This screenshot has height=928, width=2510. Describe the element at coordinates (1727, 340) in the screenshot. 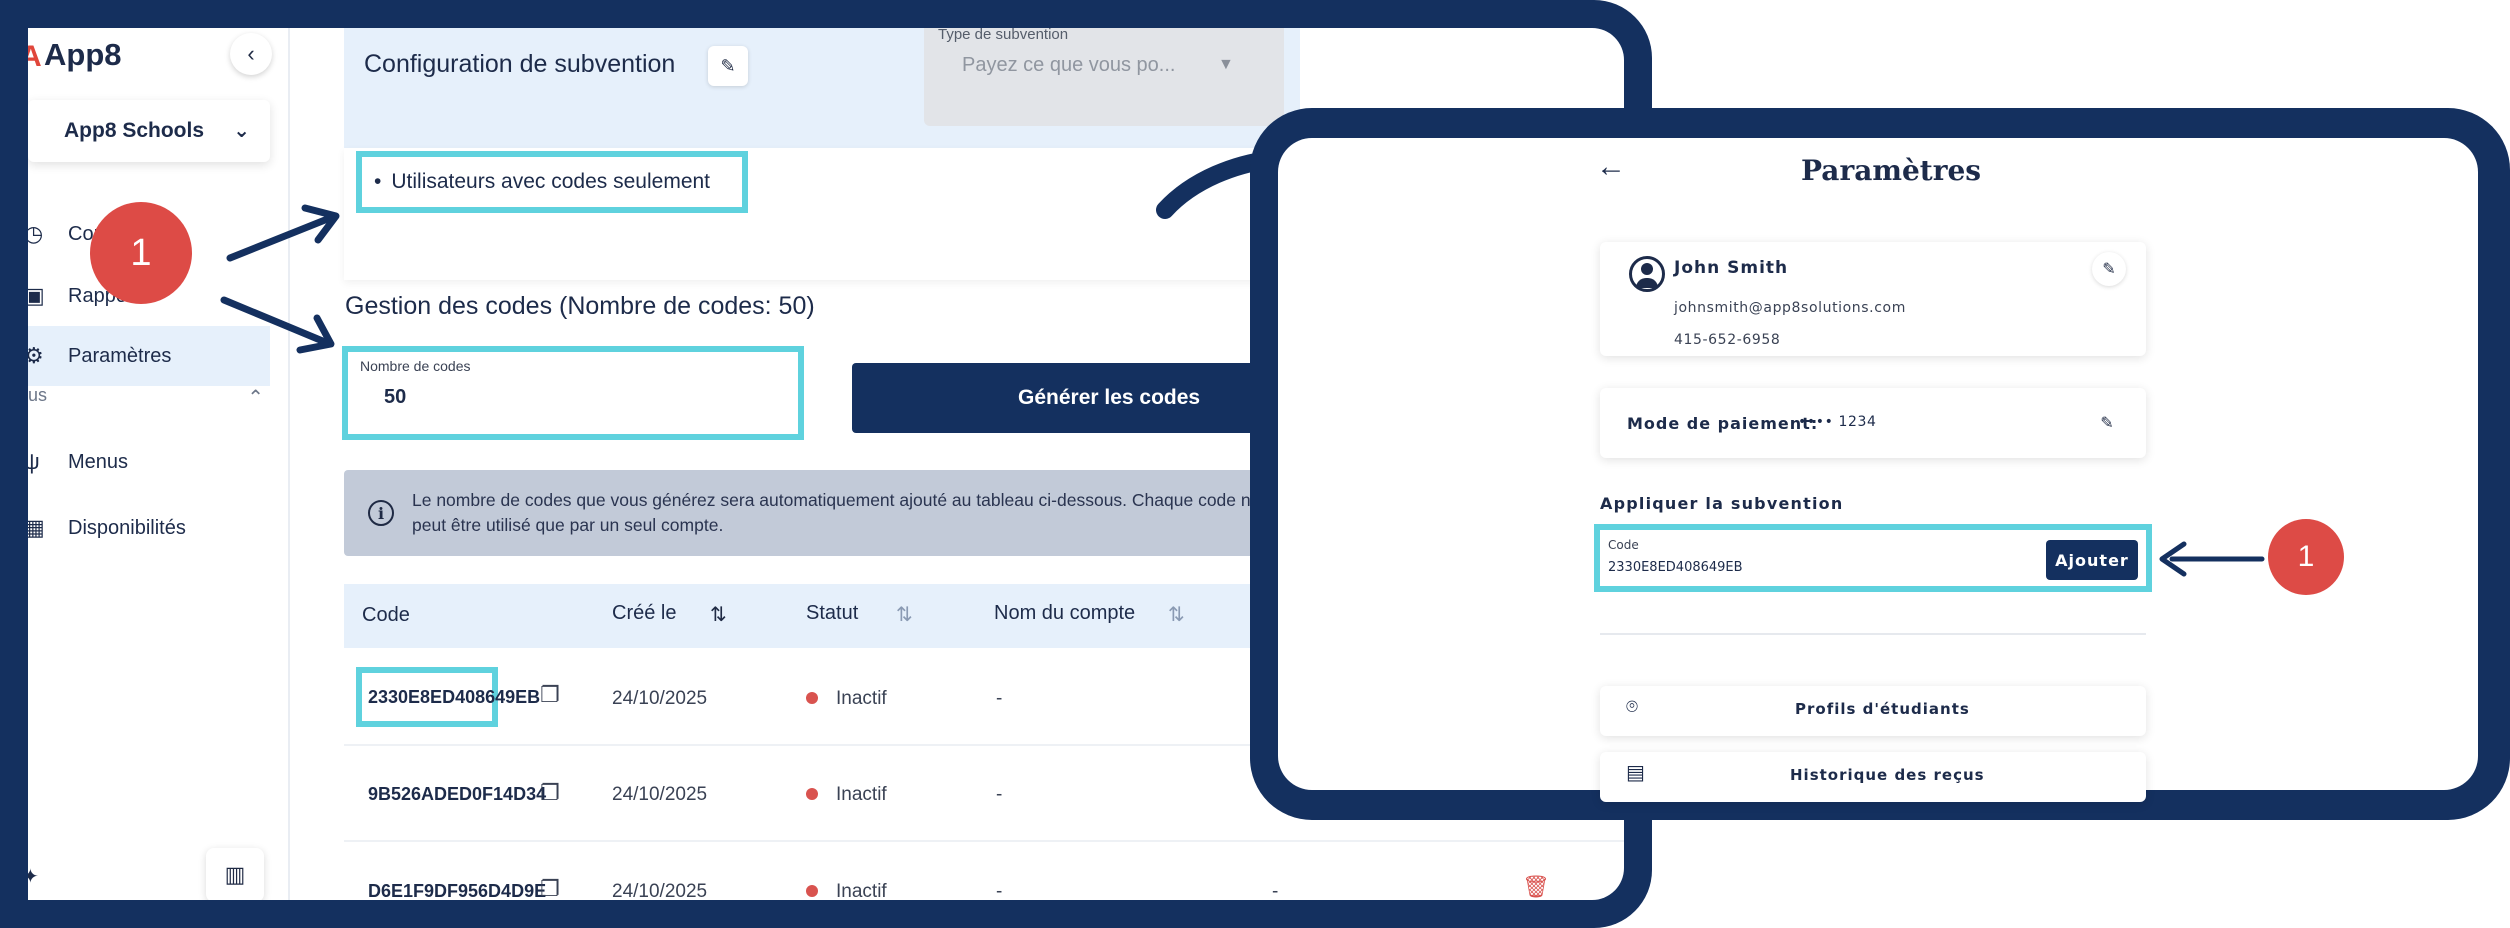

I see `user-phone: 415-652-6958` at that location.